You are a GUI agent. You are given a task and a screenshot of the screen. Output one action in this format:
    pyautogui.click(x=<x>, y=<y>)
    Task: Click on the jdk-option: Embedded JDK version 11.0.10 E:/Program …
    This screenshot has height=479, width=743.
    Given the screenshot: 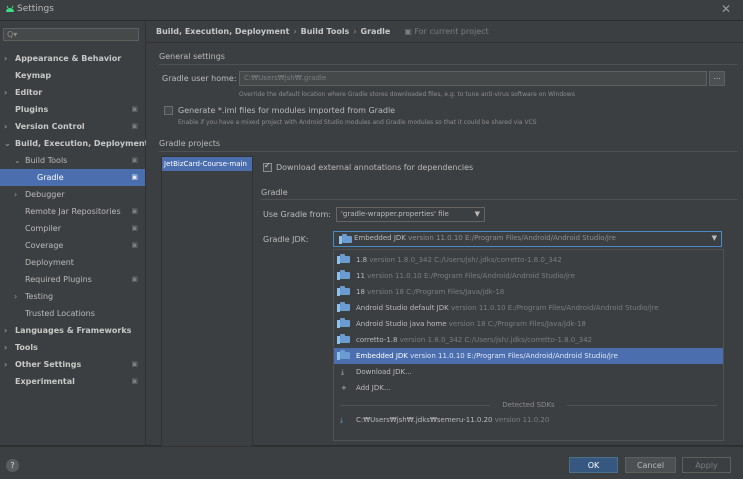 What is the action you would take?
    pyautogui.click(x=528, y=356)
    